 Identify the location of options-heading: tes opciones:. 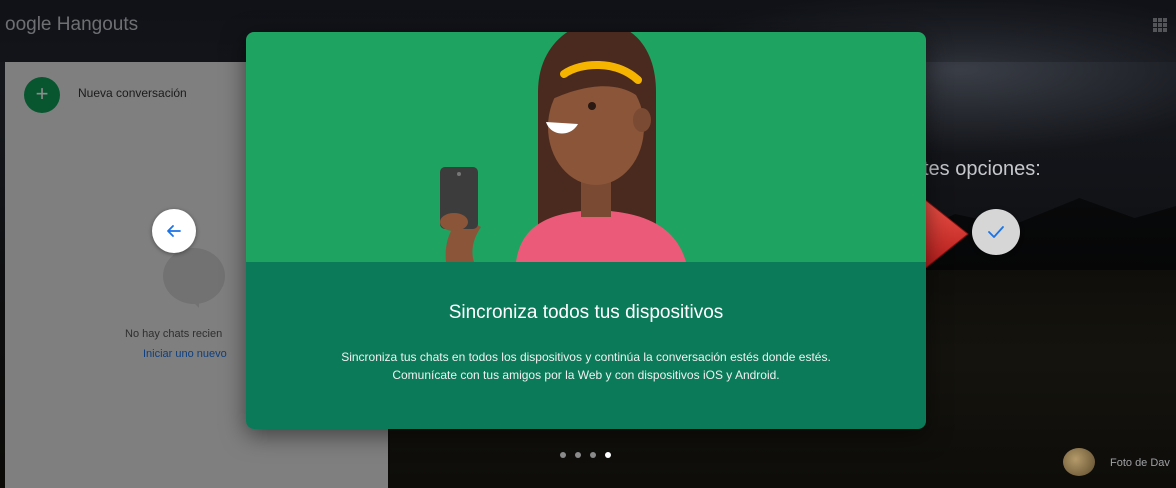
(982, 169).